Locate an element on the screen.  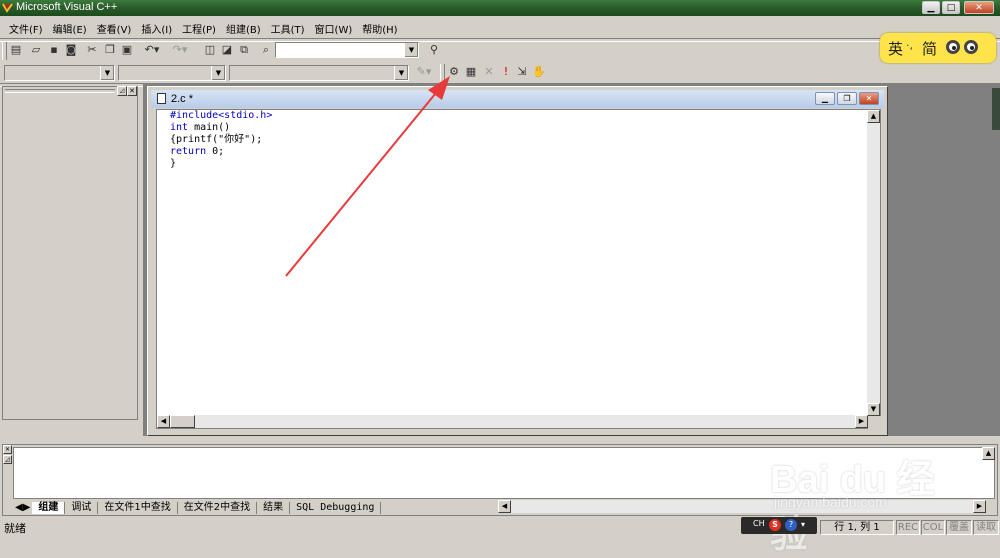
open-folder-icon: ▱ is located at coordinates (36, 50).